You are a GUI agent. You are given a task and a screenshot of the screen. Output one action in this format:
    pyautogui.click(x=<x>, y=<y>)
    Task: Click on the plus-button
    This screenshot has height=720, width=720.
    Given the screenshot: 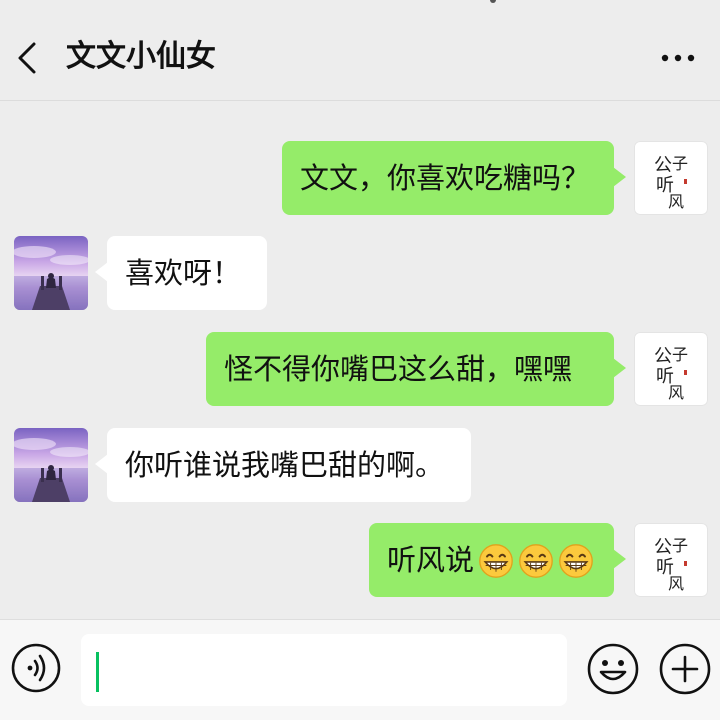 What is the action you would take?
    pyautogui.click(x=685, y=669)
    